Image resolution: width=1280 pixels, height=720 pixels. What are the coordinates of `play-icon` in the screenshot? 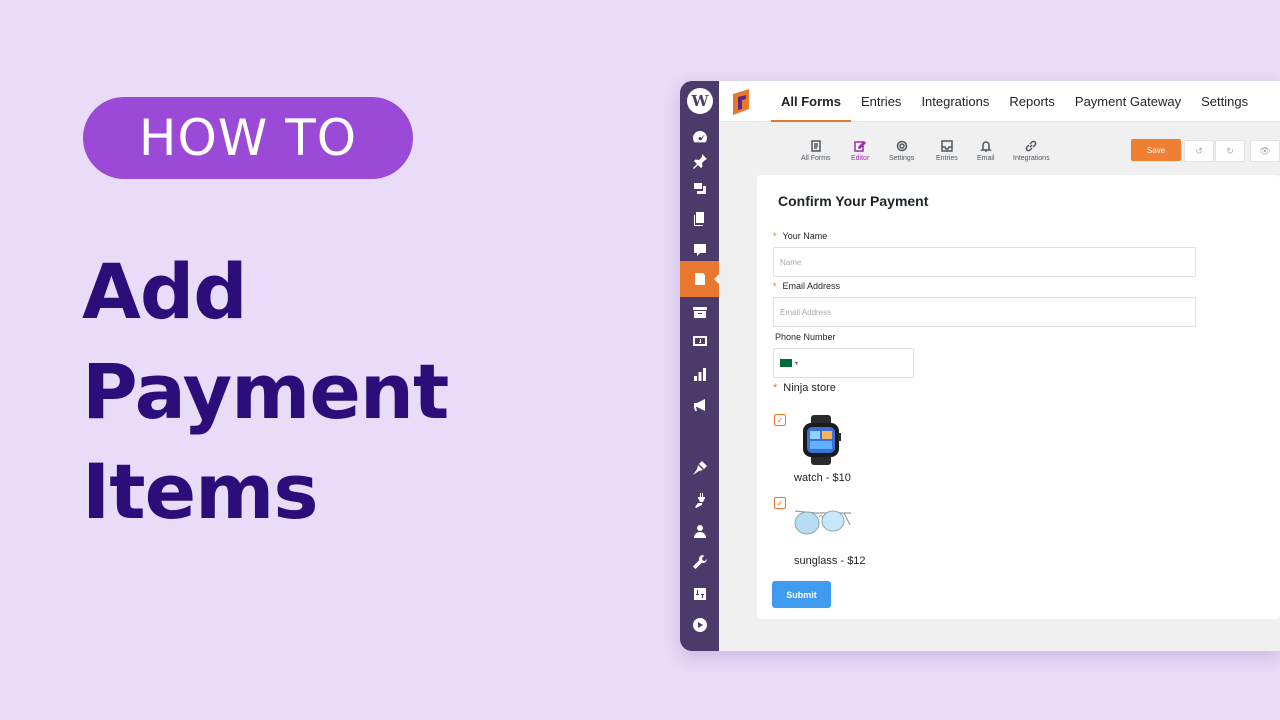 It's located at (699, 625).